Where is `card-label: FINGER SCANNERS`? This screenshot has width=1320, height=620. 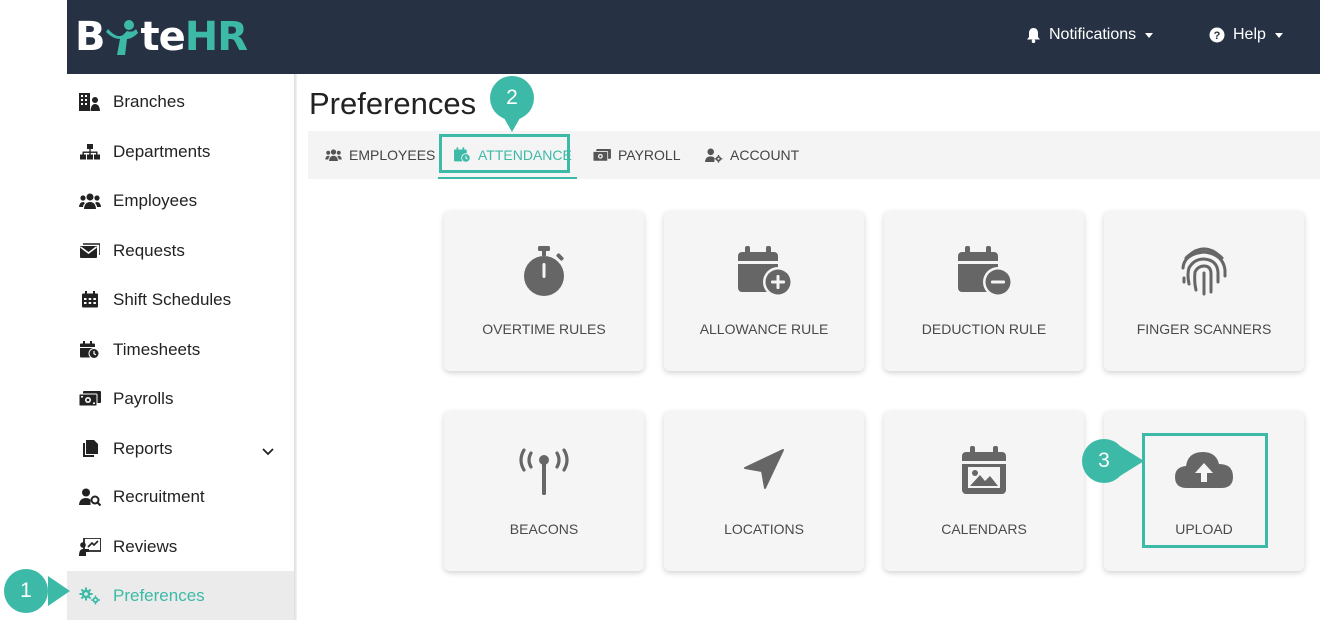
card-label: FINGER SCANNERS is located at coordinates (1204, 329).